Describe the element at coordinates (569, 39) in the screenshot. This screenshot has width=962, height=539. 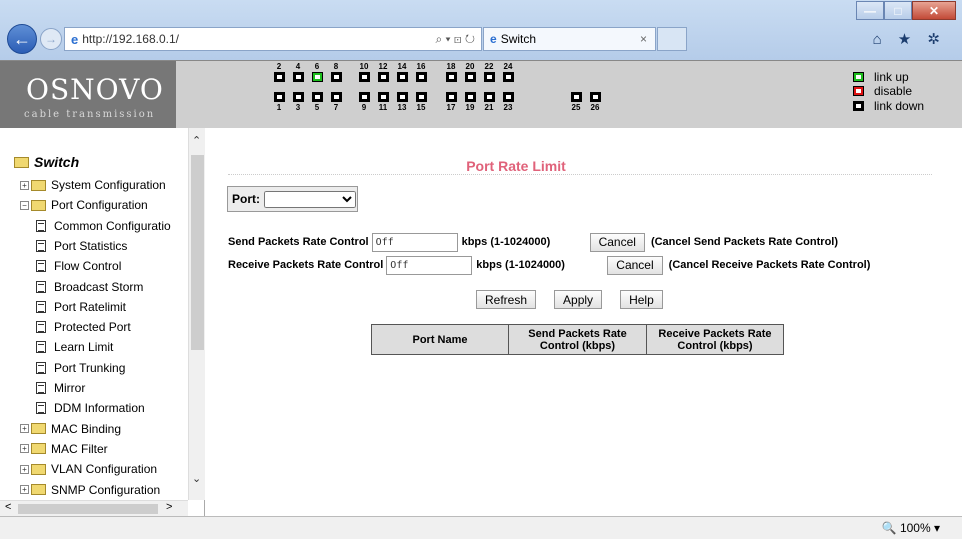
I see `browser-tab: e Switch ×` at that location.